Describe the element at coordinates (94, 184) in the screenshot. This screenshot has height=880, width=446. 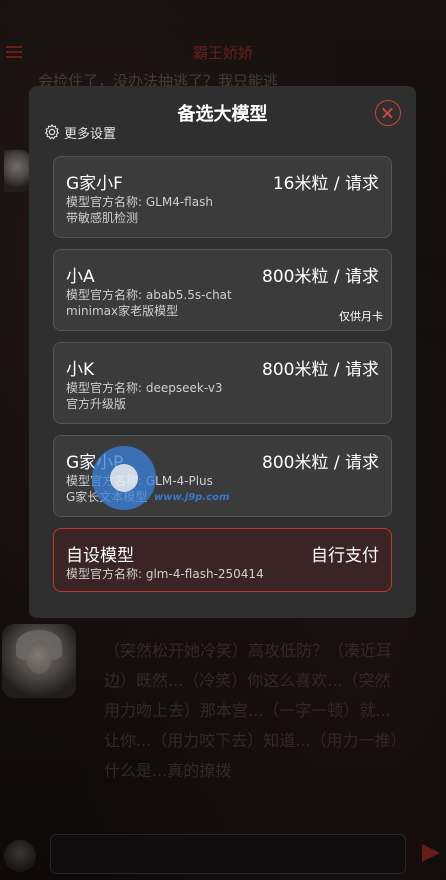
I see `model-name: G家小F` at that location.